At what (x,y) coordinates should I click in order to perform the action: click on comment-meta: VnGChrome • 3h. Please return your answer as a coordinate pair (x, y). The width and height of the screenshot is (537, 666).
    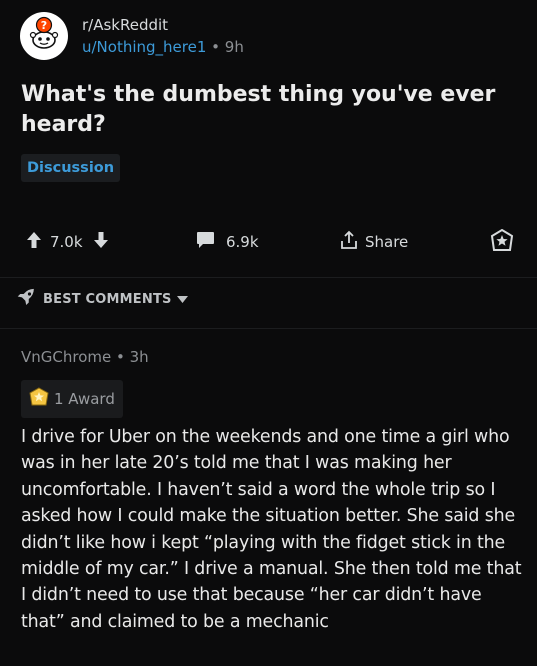
    Looking at the image, I should click on (85, 357).